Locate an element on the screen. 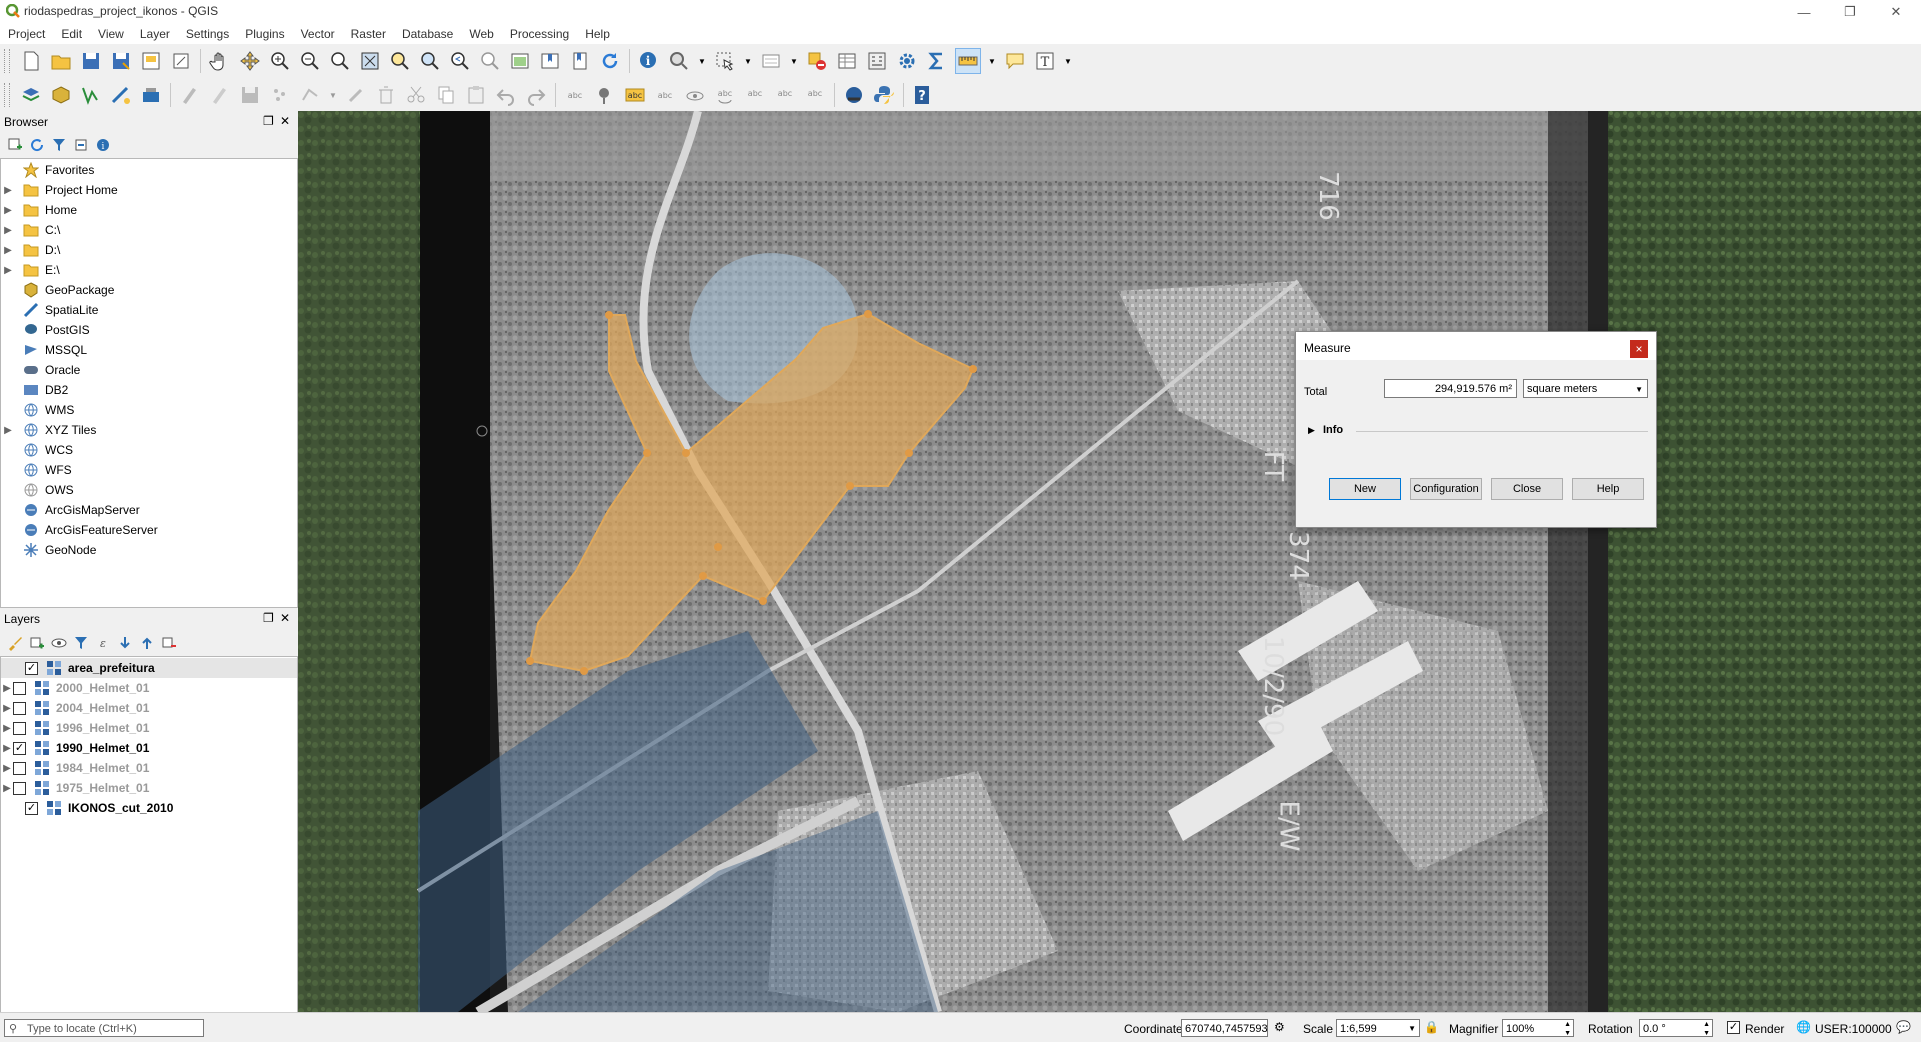 The image size is (1921, 1042). action-dropdown: ▼ is located at coordinates (702, 61).